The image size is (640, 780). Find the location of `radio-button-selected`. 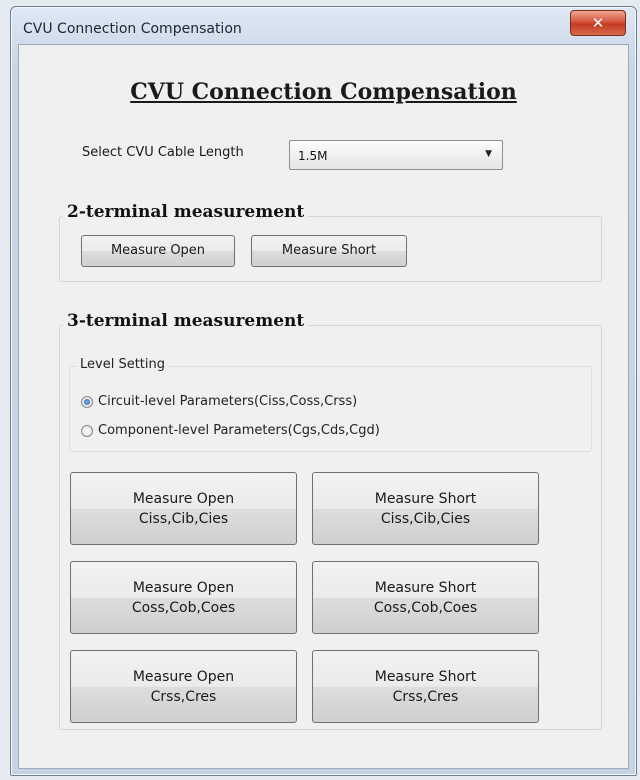

radio-button-selected is located at coordinates (87, 401).